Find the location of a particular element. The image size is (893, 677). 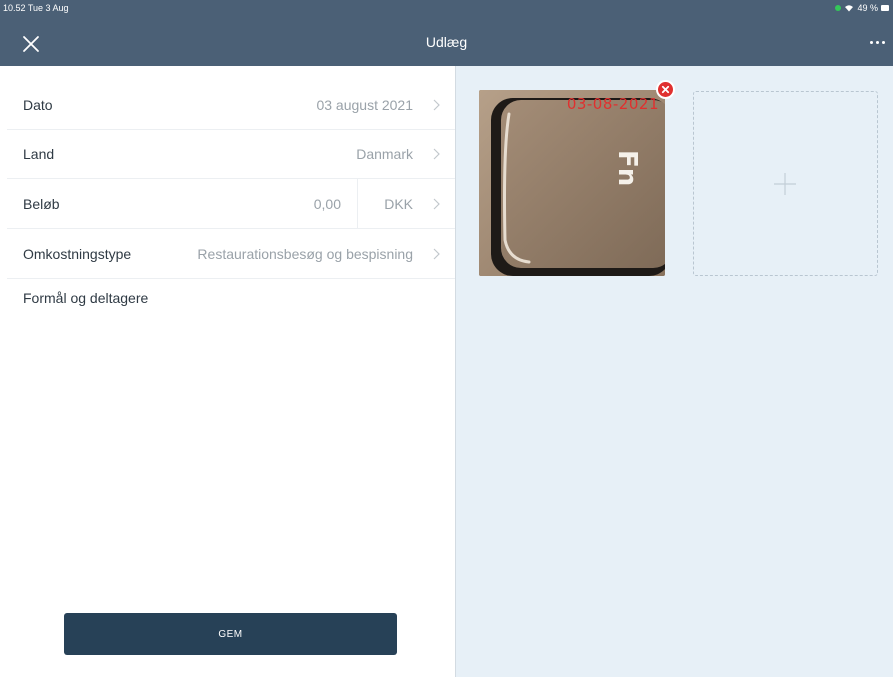

receipt-date-stamp: 03-08-2021 is located at coordinates (612, 104).